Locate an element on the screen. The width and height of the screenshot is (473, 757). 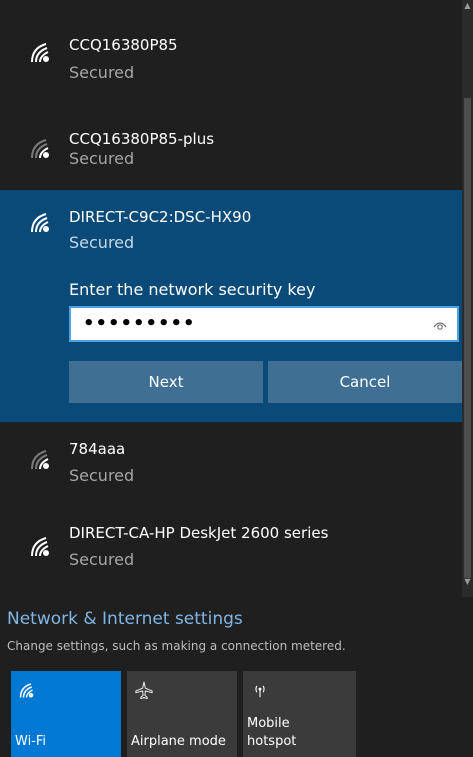
wifi-icon is located at coordinates (26, 690).